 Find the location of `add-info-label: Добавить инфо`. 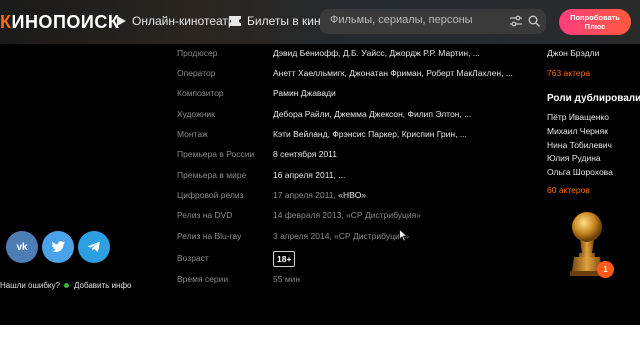

add-info-label: Добавить инфо is located at coordinates (103, 285).